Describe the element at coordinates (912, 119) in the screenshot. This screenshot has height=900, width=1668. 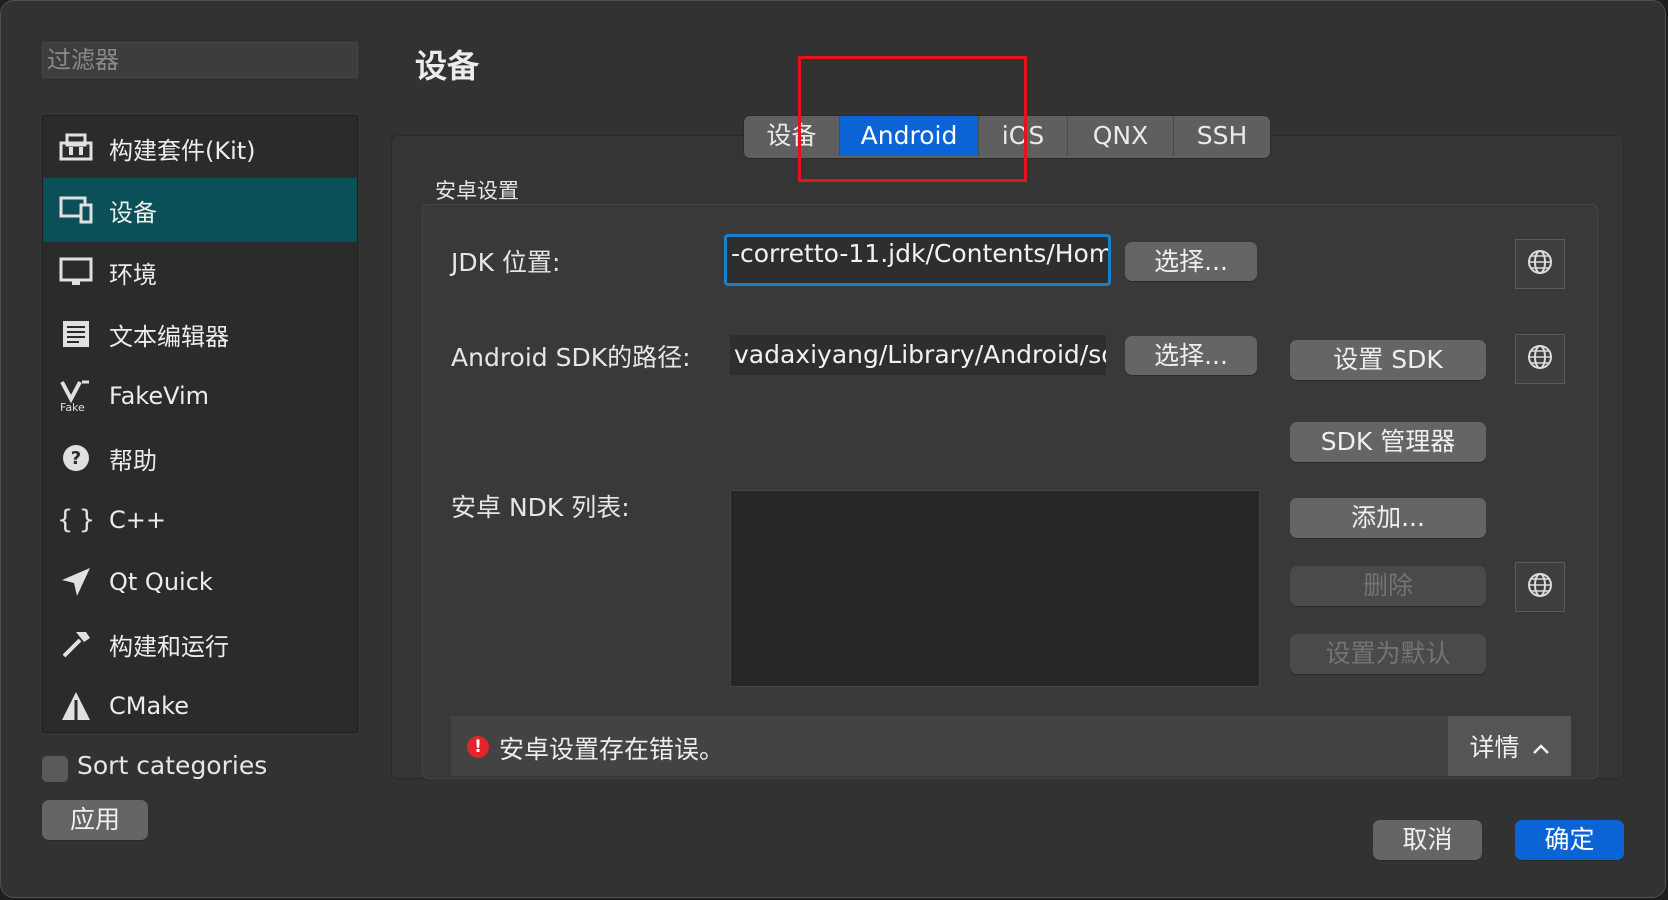
I see `highlight-box` at that location.